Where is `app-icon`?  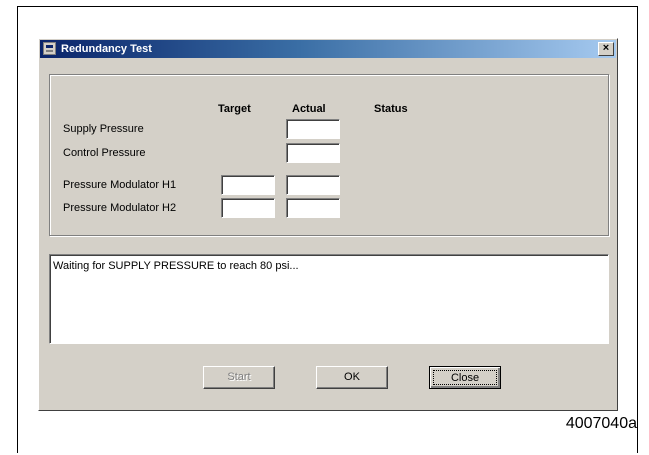 app-icon is located at coordinates (49, 48).